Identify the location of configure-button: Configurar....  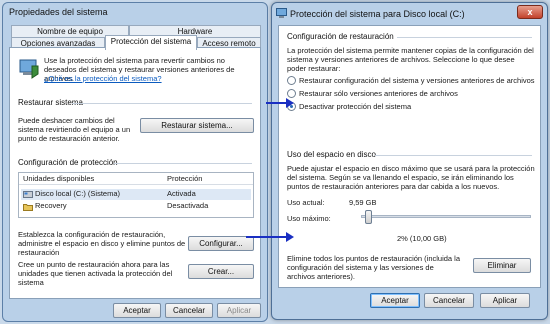
(221, 243).